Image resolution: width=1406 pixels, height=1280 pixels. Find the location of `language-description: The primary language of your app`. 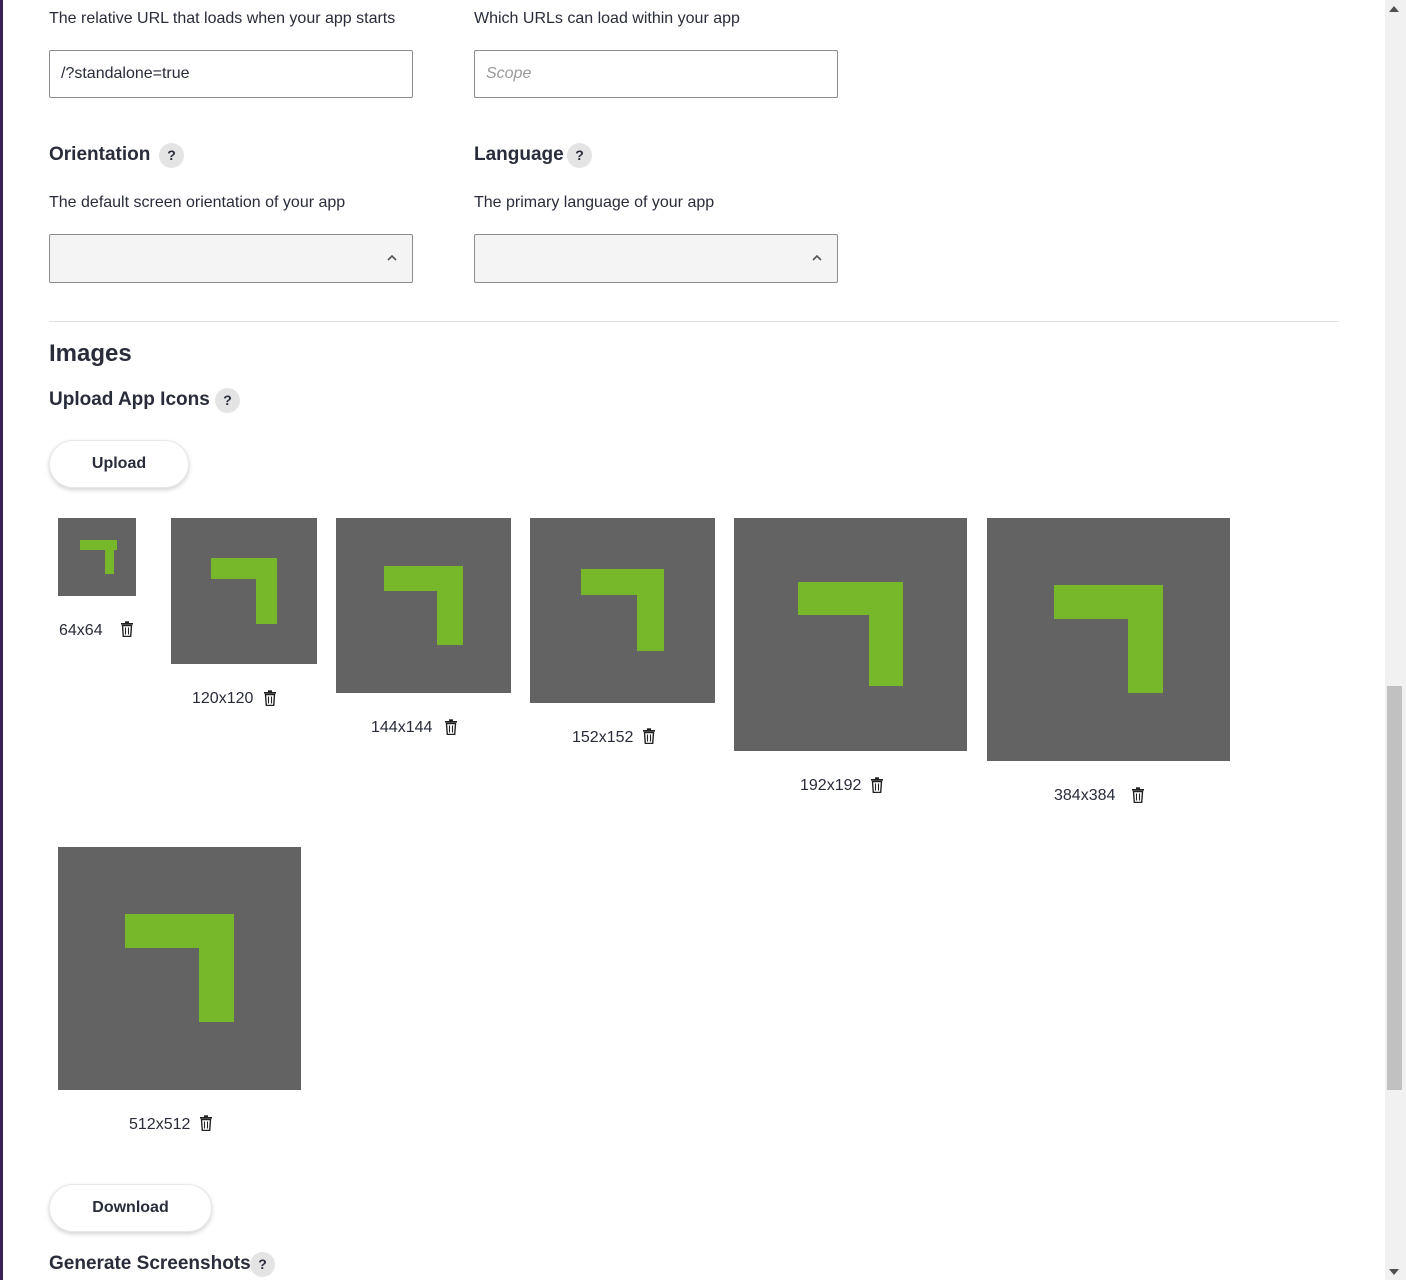

language-description: The primary language of your app is located at coordinates (594, 202).